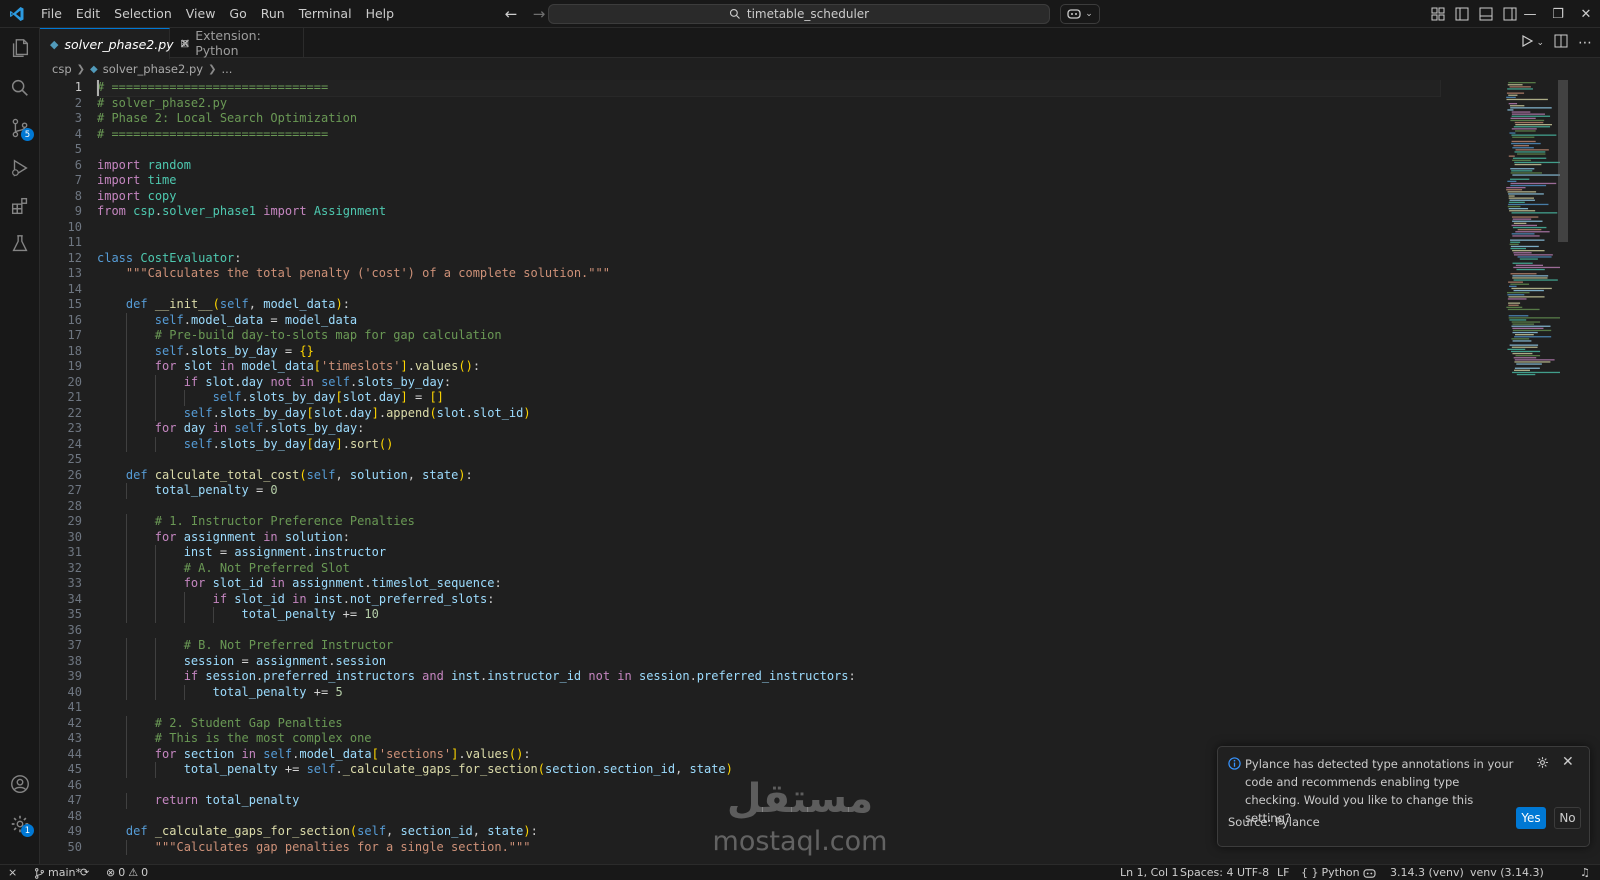  Describe the element at coordinates (57, 872) in the screenshot. I see `branch-indicator: main*` at that location.